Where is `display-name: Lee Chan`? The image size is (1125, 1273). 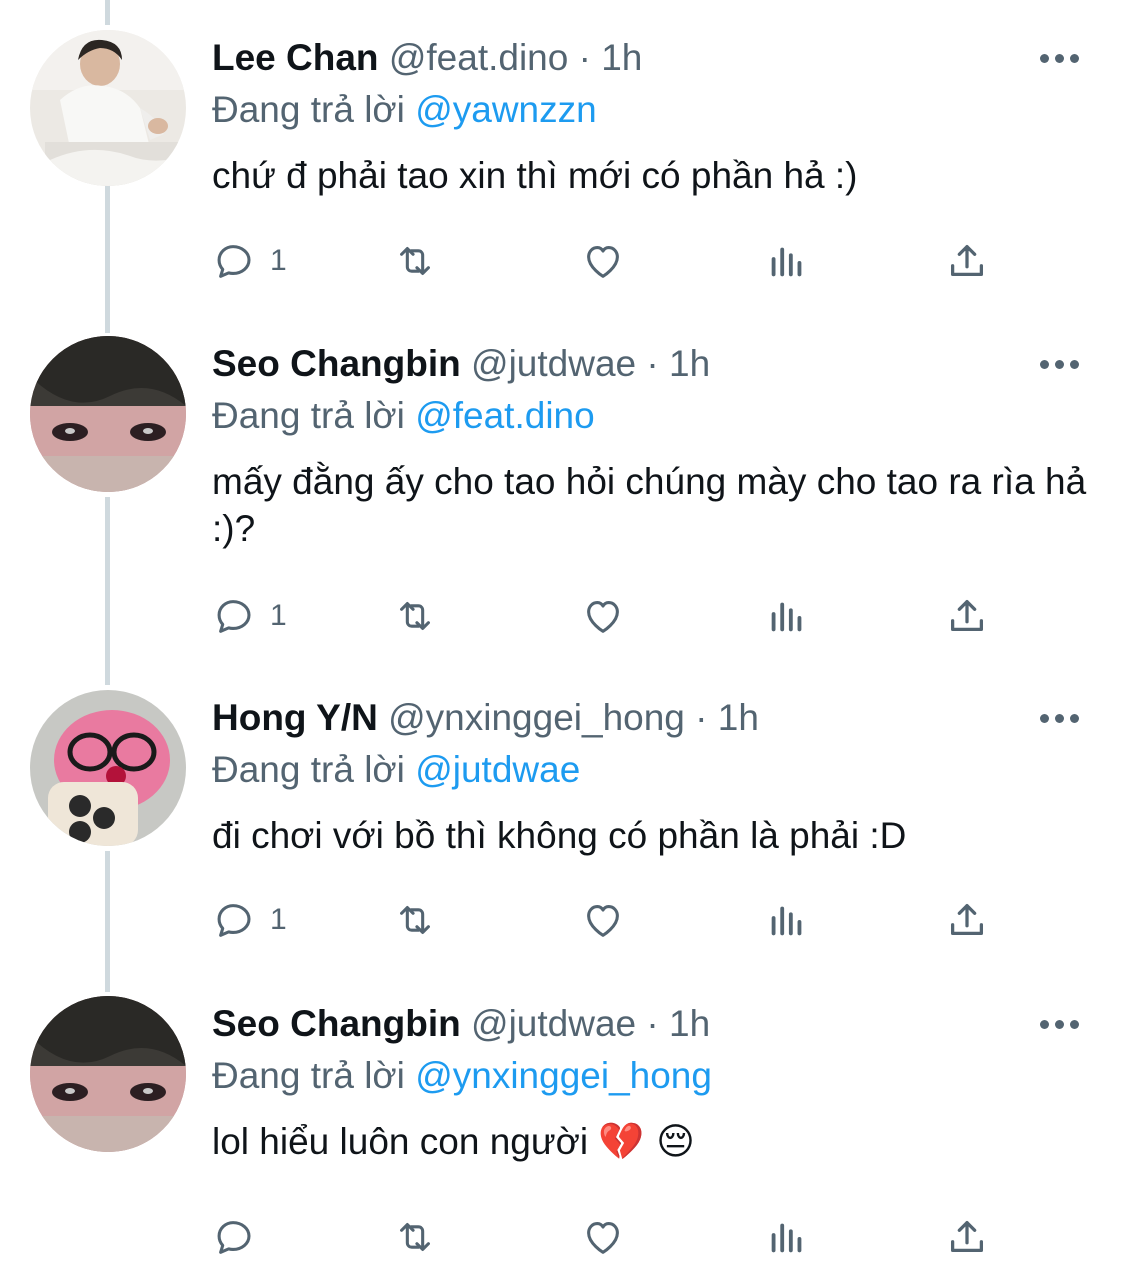 display-name: Lee Chan is located at coordinates (295, 57).